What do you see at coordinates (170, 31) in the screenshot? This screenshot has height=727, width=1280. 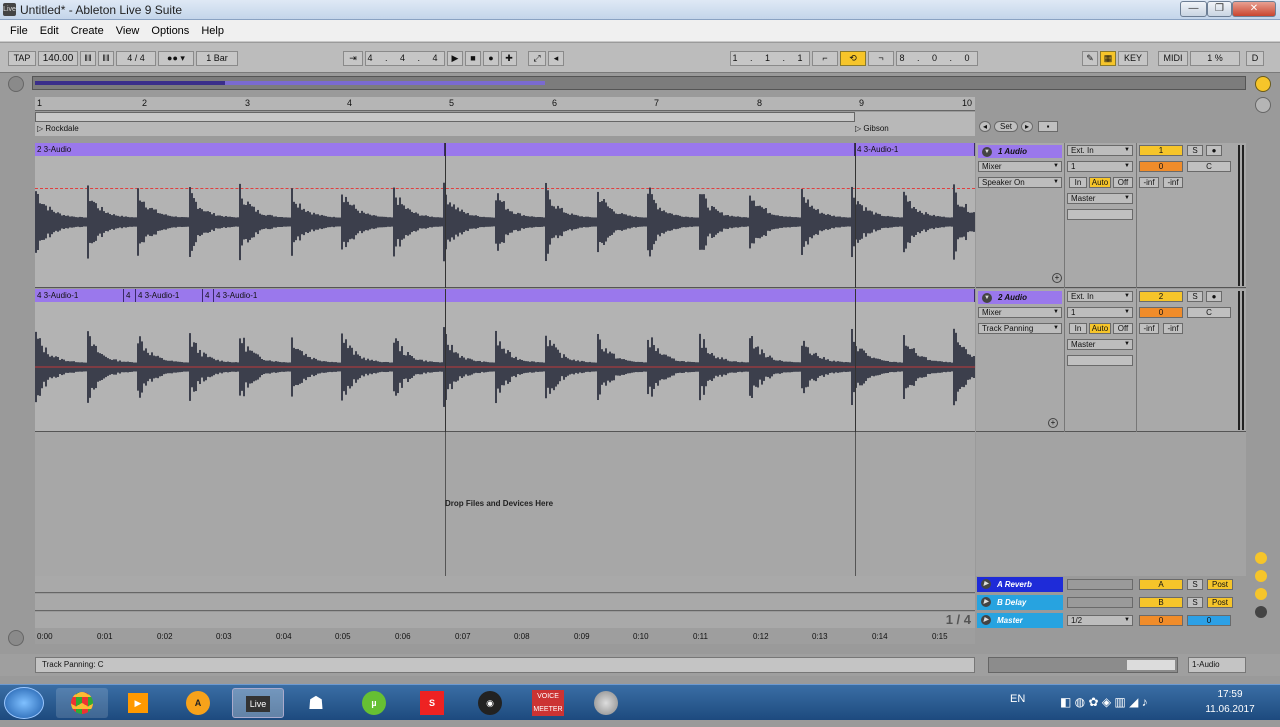 I see `menu-options: Options` at bounding box center [170, 31].